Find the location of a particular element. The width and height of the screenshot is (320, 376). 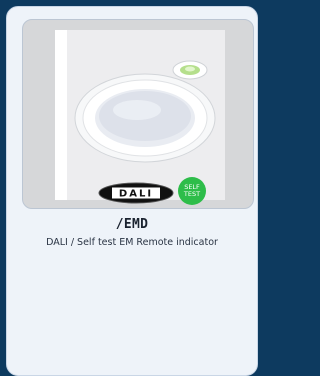

dali-logo: DALI is located at coordinates (136, 193).